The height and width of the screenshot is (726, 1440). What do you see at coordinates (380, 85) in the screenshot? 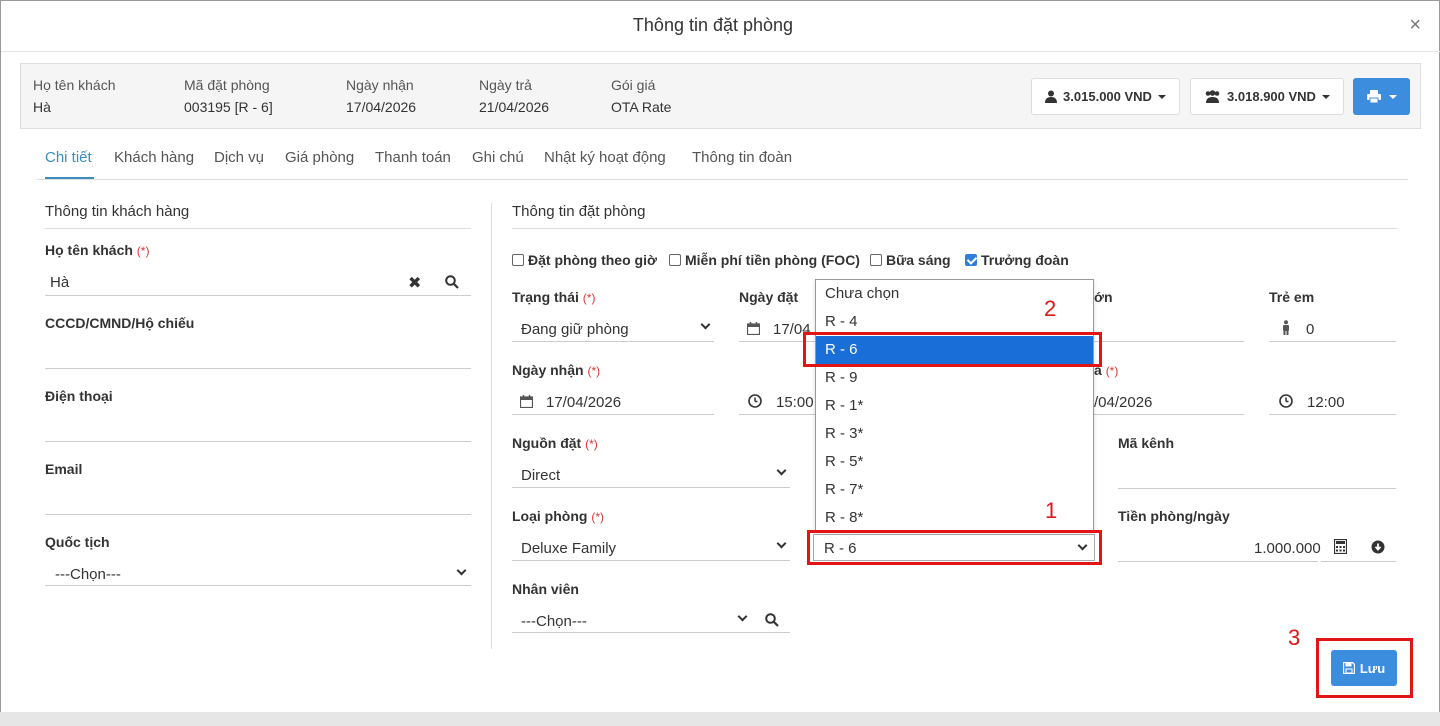
I see `checkin-label: Ngày nhận` at bounding box center [380, 85].